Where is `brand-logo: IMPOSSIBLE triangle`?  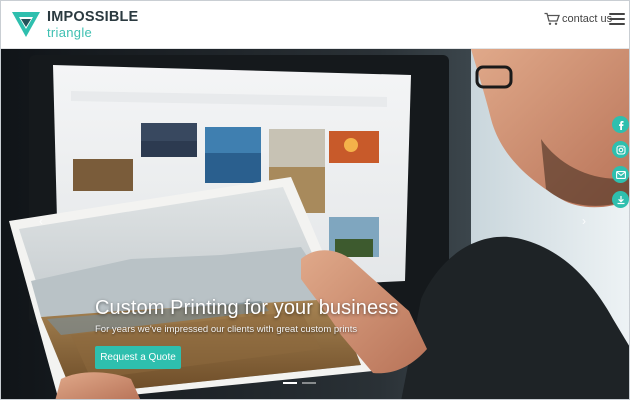 brand-logo: IMPOSSIBLE triangle is located at coordinates (74, 24).